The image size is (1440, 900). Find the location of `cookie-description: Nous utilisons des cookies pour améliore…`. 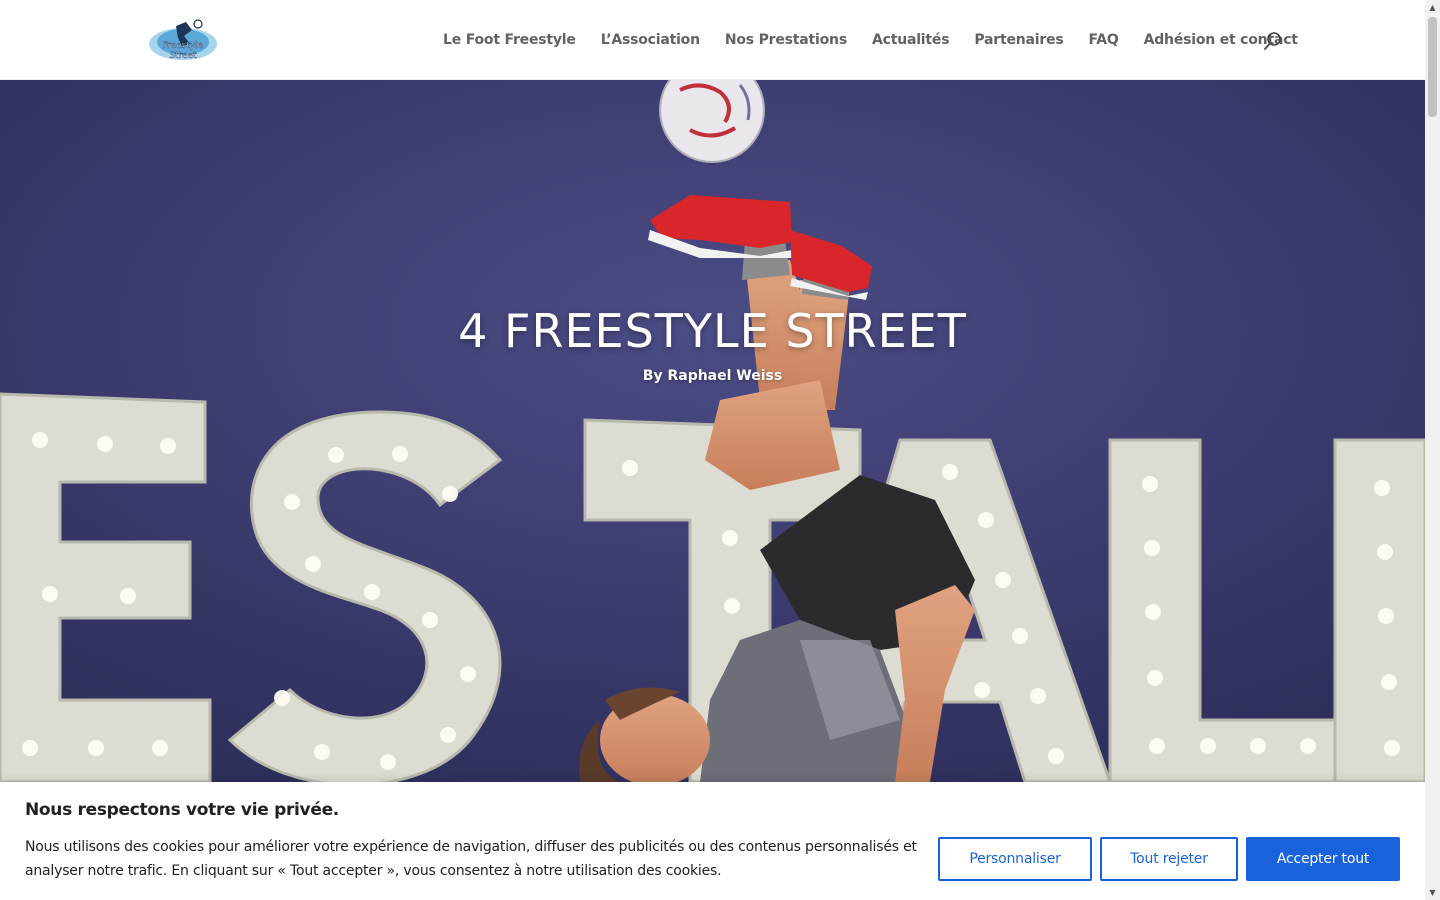

cookie-description: Nous utilisons des cookies pour améliore… is located at coordinates (471, 859).